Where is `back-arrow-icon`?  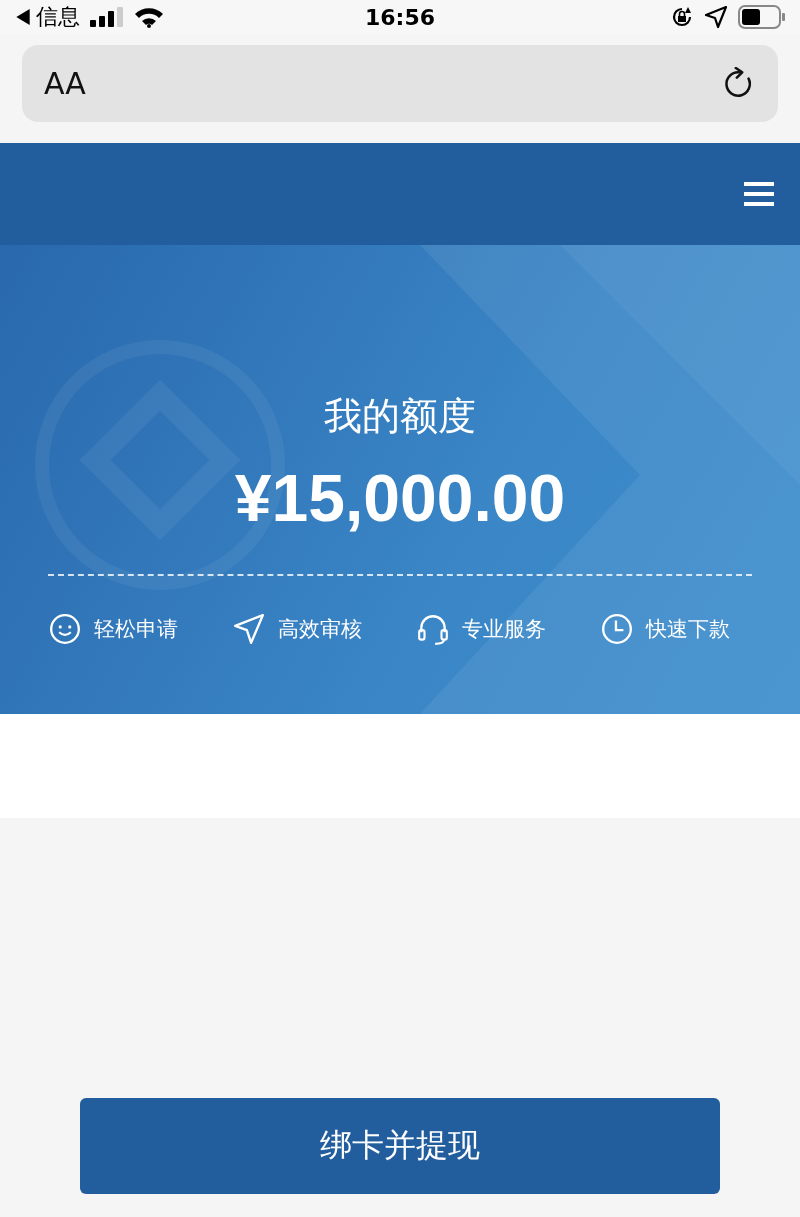 back-arrow-icon is located at coordinates (23, 17).